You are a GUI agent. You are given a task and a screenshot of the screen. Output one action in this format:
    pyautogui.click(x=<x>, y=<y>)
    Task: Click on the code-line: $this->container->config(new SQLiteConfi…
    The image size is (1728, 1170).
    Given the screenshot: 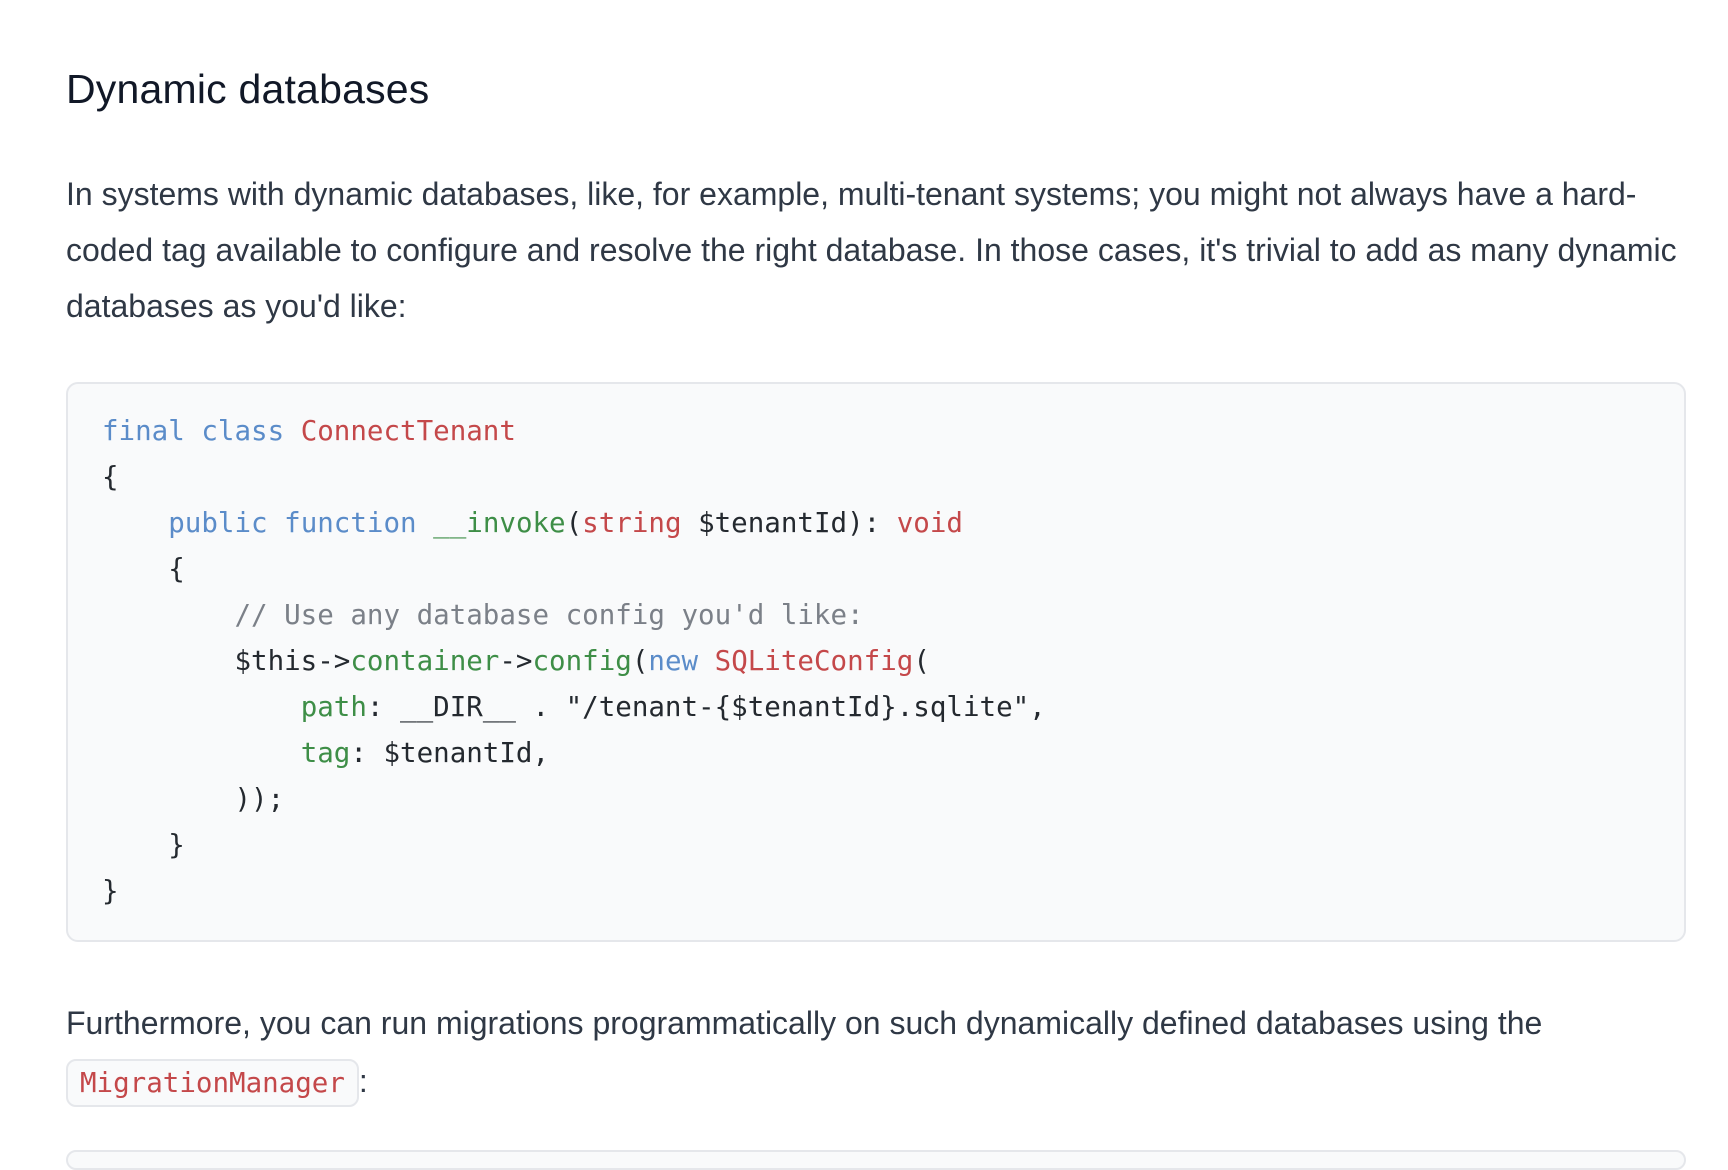 What is the action you would take?
    pyautogui.click(x=574, y=661)
    